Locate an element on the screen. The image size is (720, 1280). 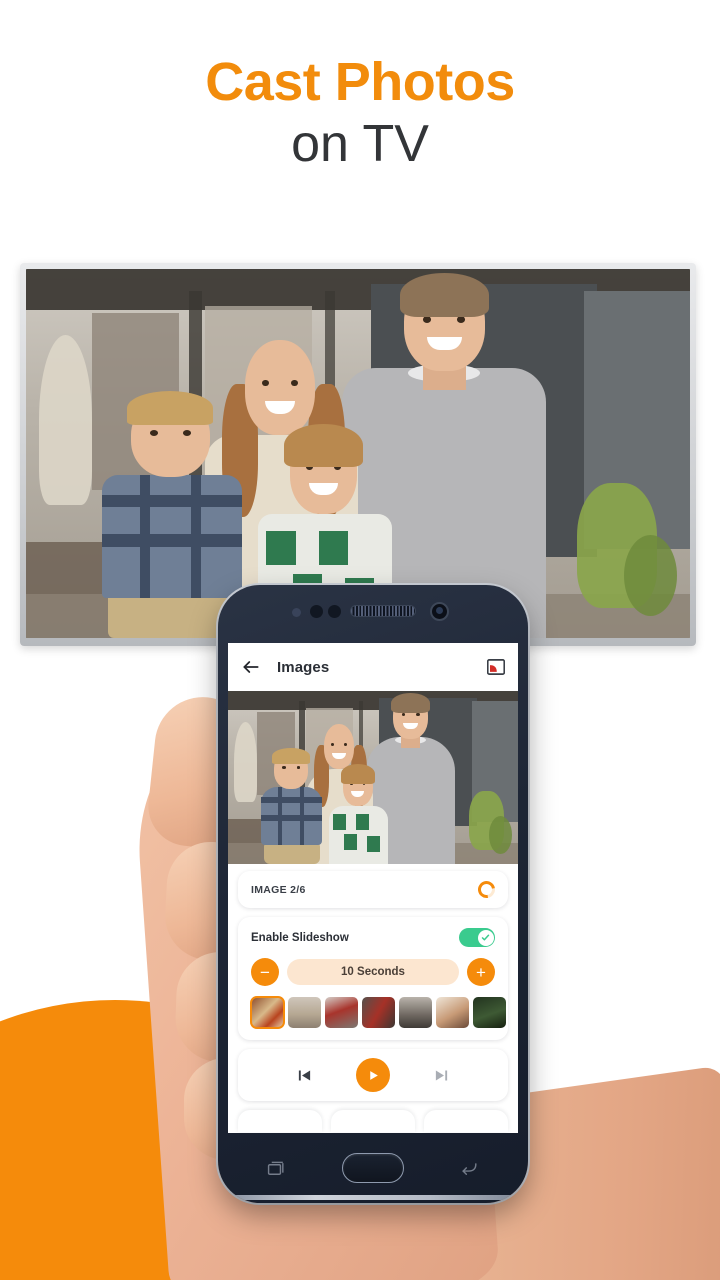
duration-value: 10 Seconds is located at coordinates (373, 972).